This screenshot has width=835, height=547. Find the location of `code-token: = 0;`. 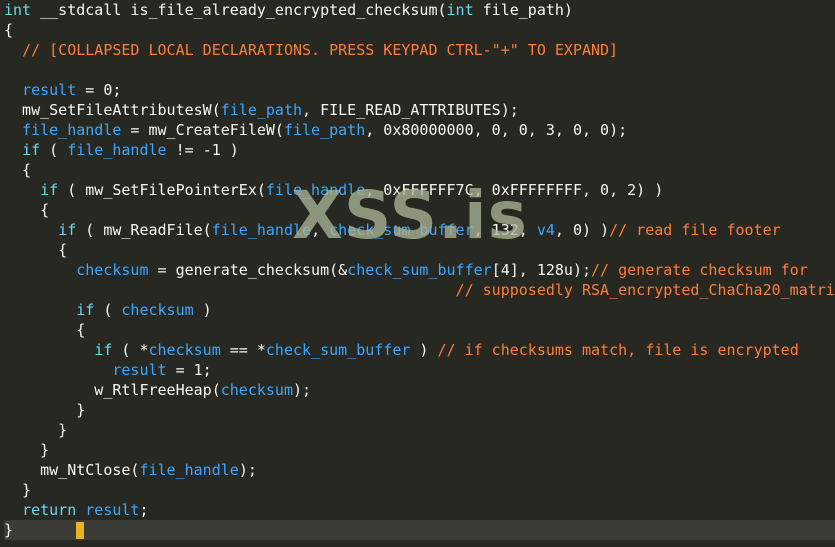

code-token: = 0; is located at coordinates (99, 90).